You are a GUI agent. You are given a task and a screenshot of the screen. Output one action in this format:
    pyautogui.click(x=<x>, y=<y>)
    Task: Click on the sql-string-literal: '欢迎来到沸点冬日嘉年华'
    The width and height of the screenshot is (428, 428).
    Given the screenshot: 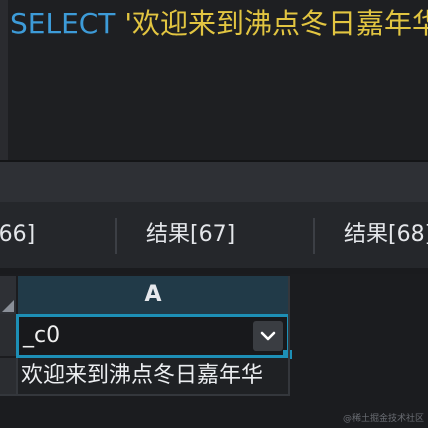 What is the action you would take?
    pyautogui.click(x=276, y=23)
    